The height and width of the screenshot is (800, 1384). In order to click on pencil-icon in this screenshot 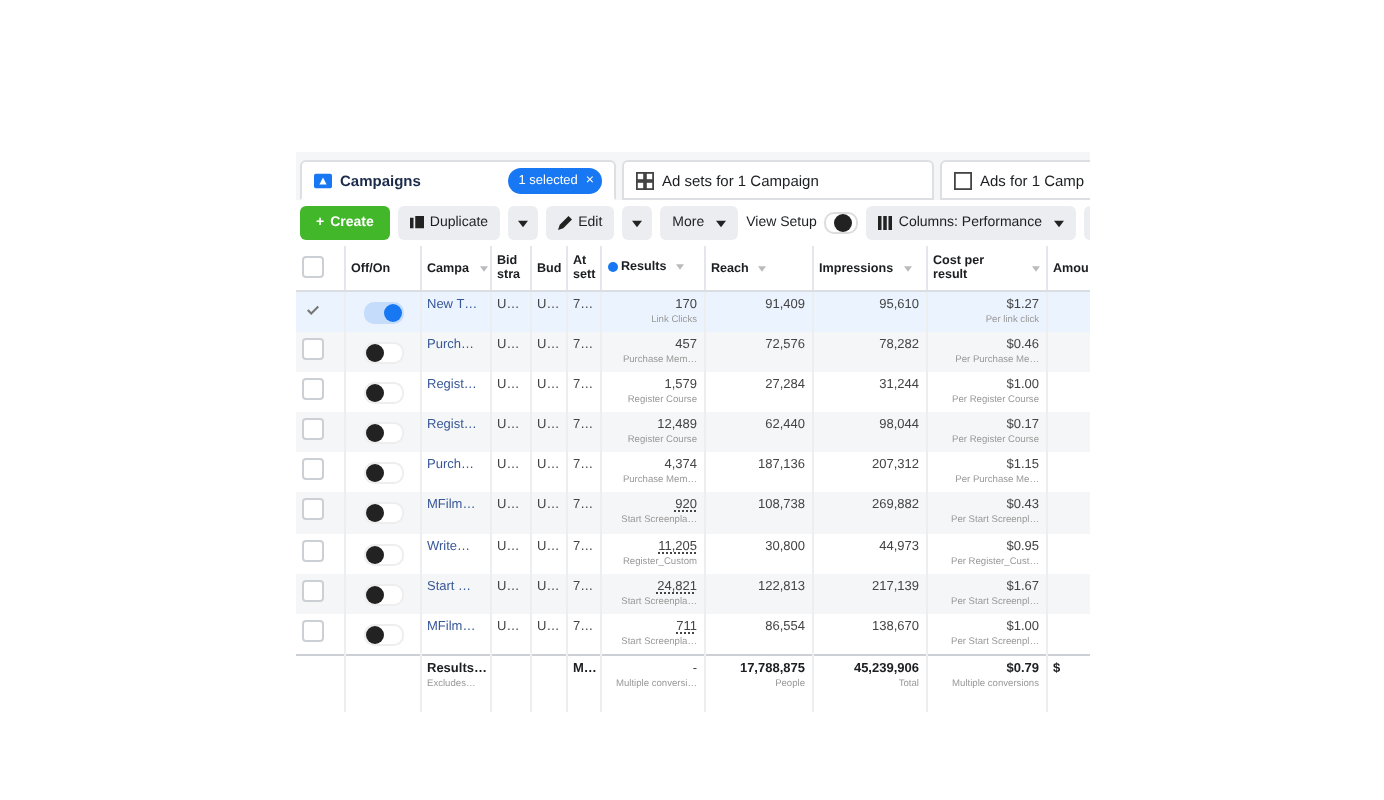, I will do `click(565, 223)`.